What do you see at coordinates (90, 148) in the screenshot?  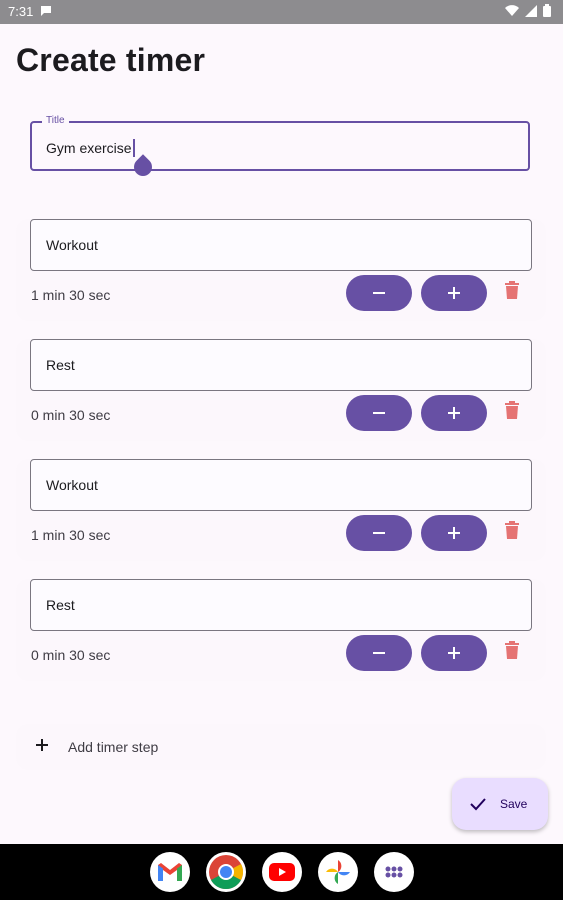 I see `title-field-value: Gym exercise` at bounding box center [90, 148].